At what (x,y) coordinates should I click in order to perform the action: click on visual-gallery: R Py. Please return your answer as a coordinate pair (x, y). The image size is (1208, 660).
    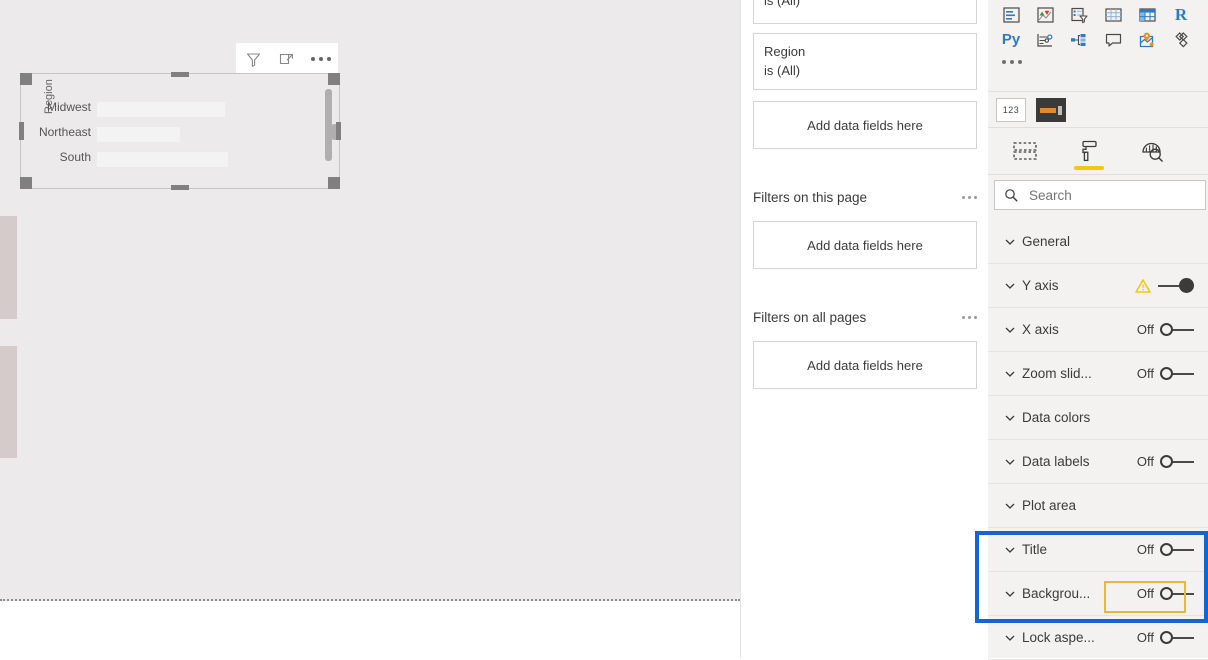
    Looking at the image, I should click on (1098, 36).